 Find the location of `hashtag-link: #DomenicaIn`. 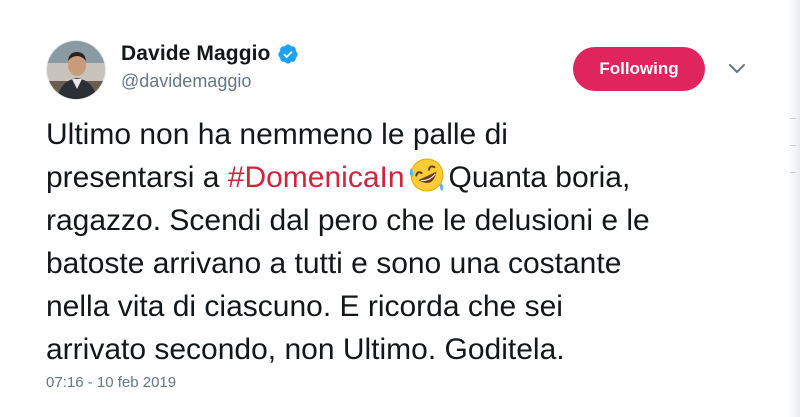

hashtag-link: #DomenicaIn is located at coordinates (316, 177).